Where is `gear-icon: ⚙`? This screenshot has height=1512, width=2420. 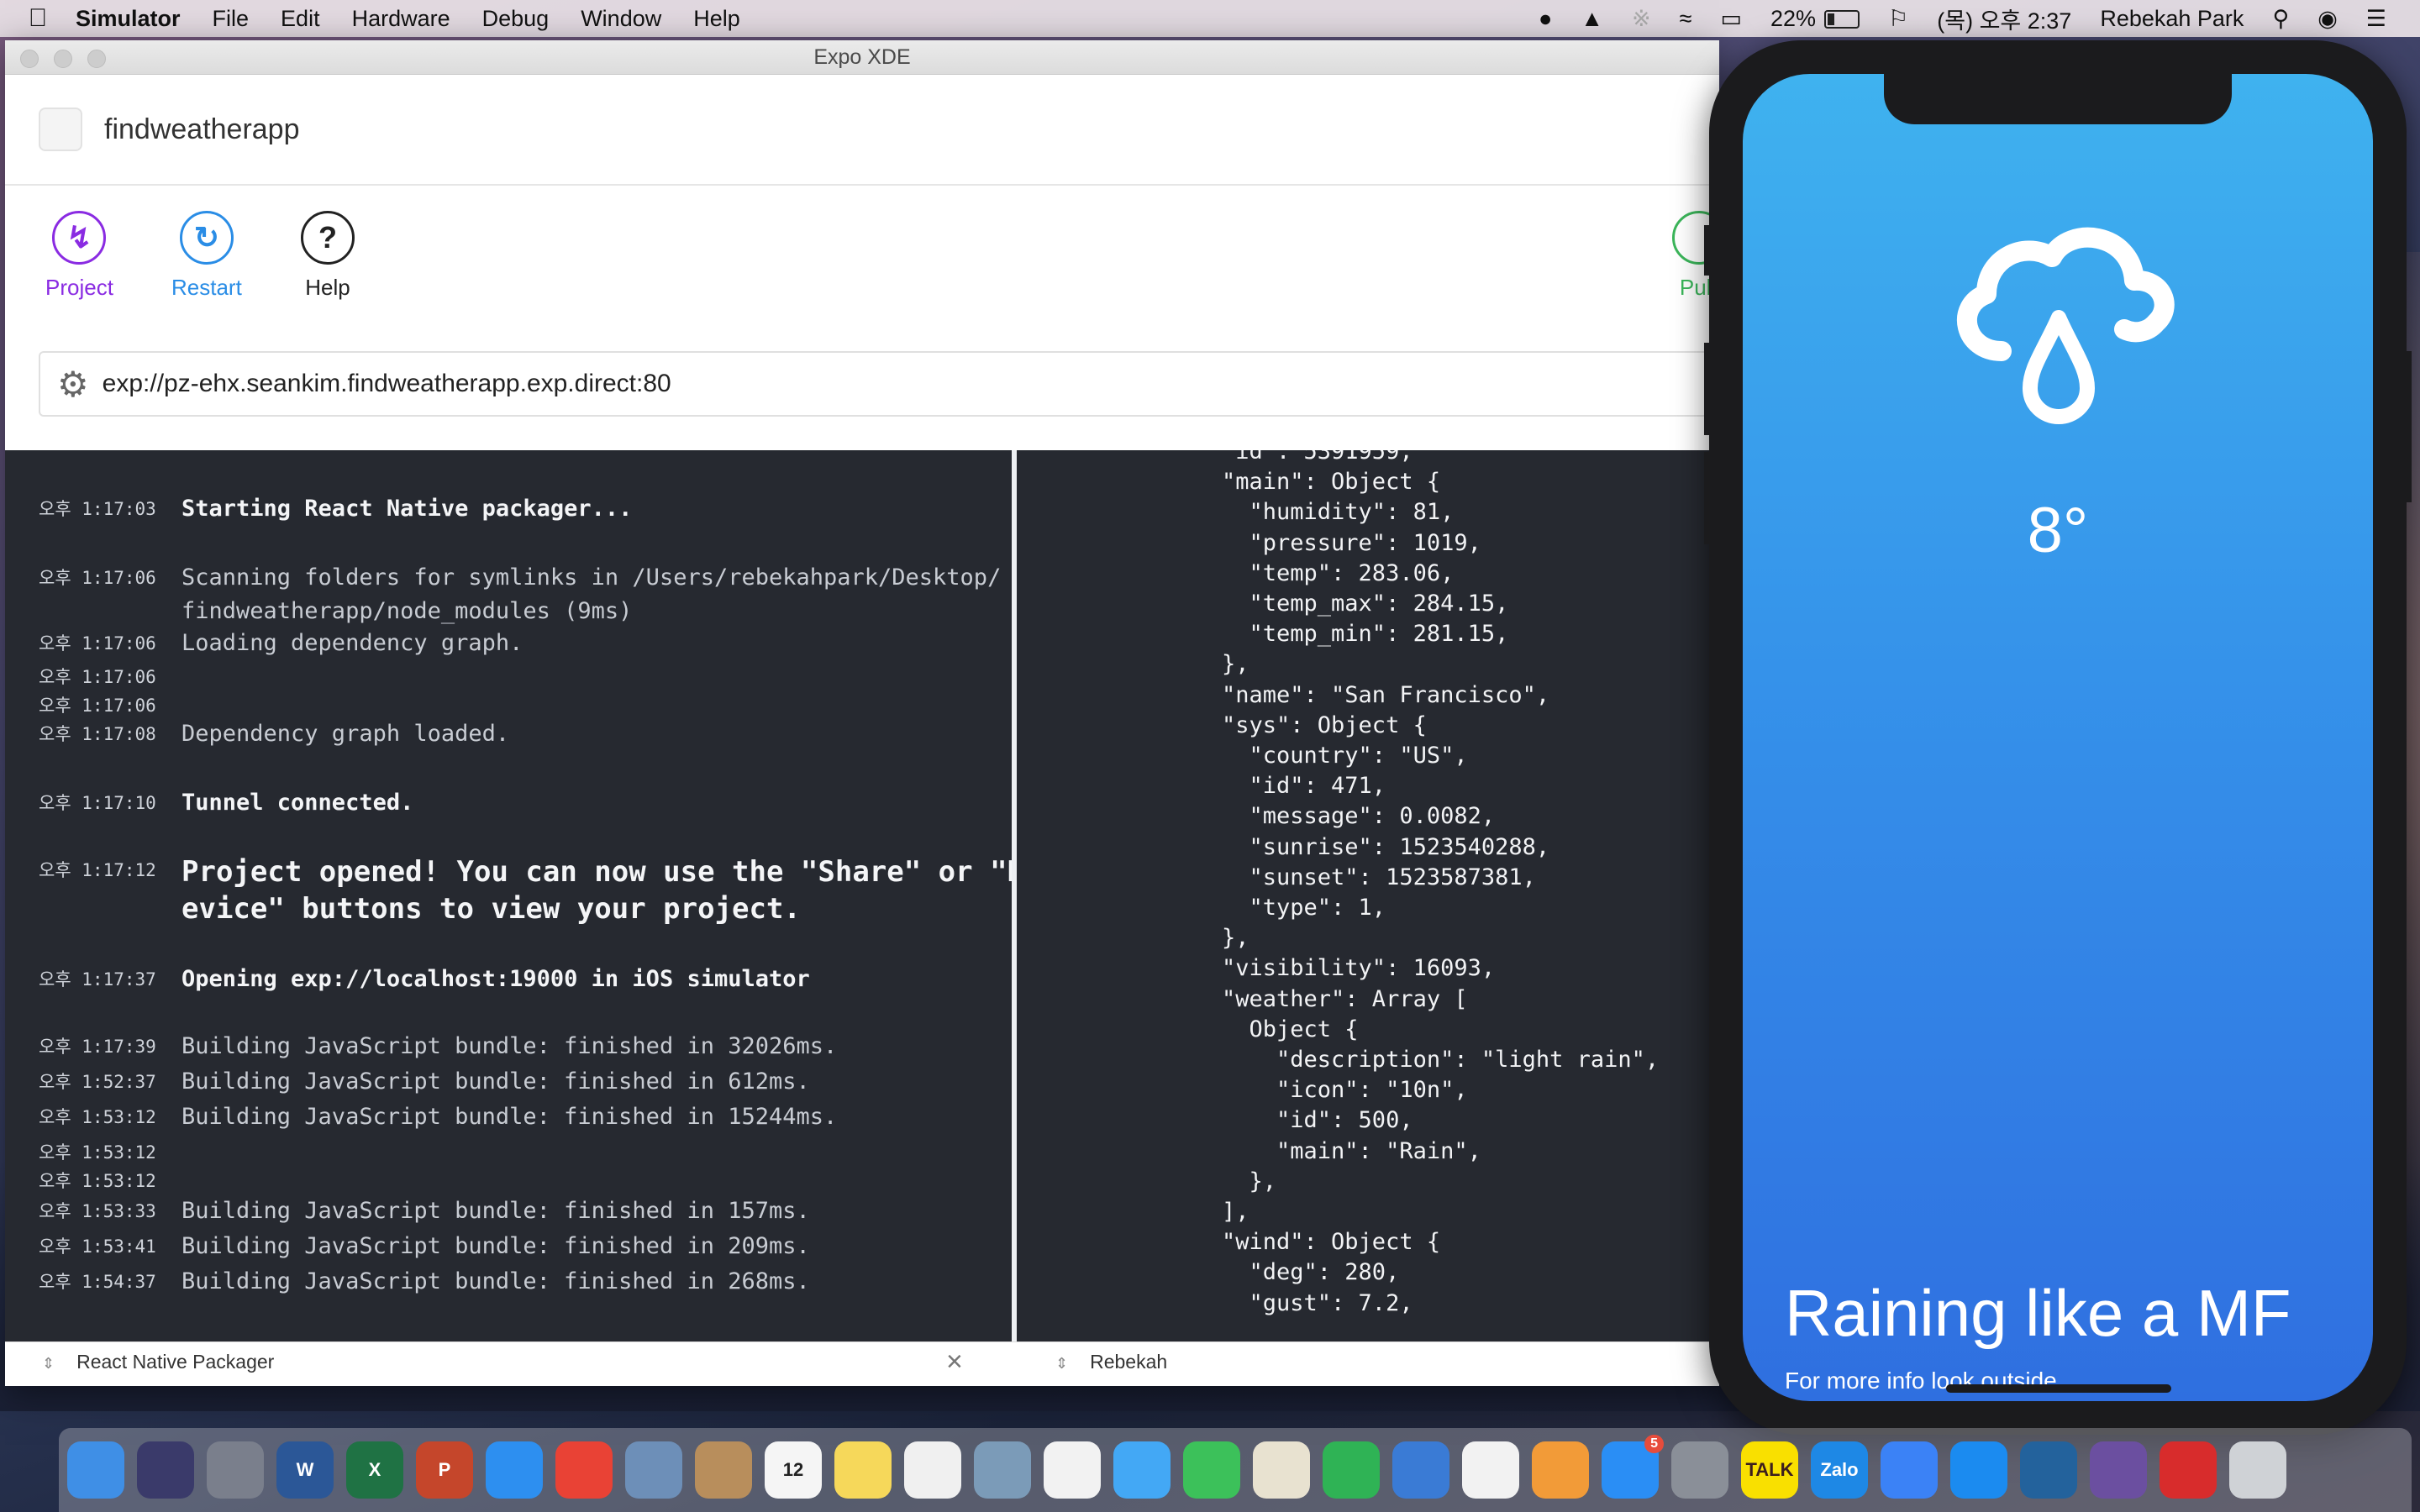
gear-icon: ⚙ is located at coordinates (73, 384).